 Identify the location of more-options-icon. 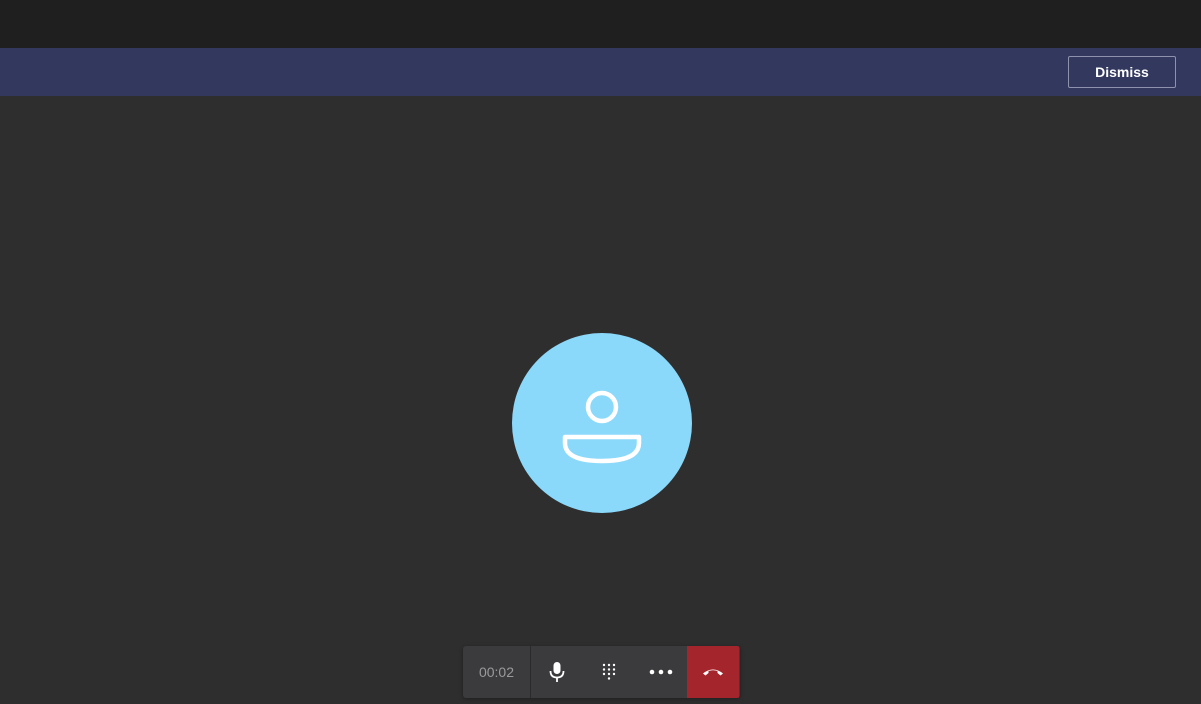
(661, 672).